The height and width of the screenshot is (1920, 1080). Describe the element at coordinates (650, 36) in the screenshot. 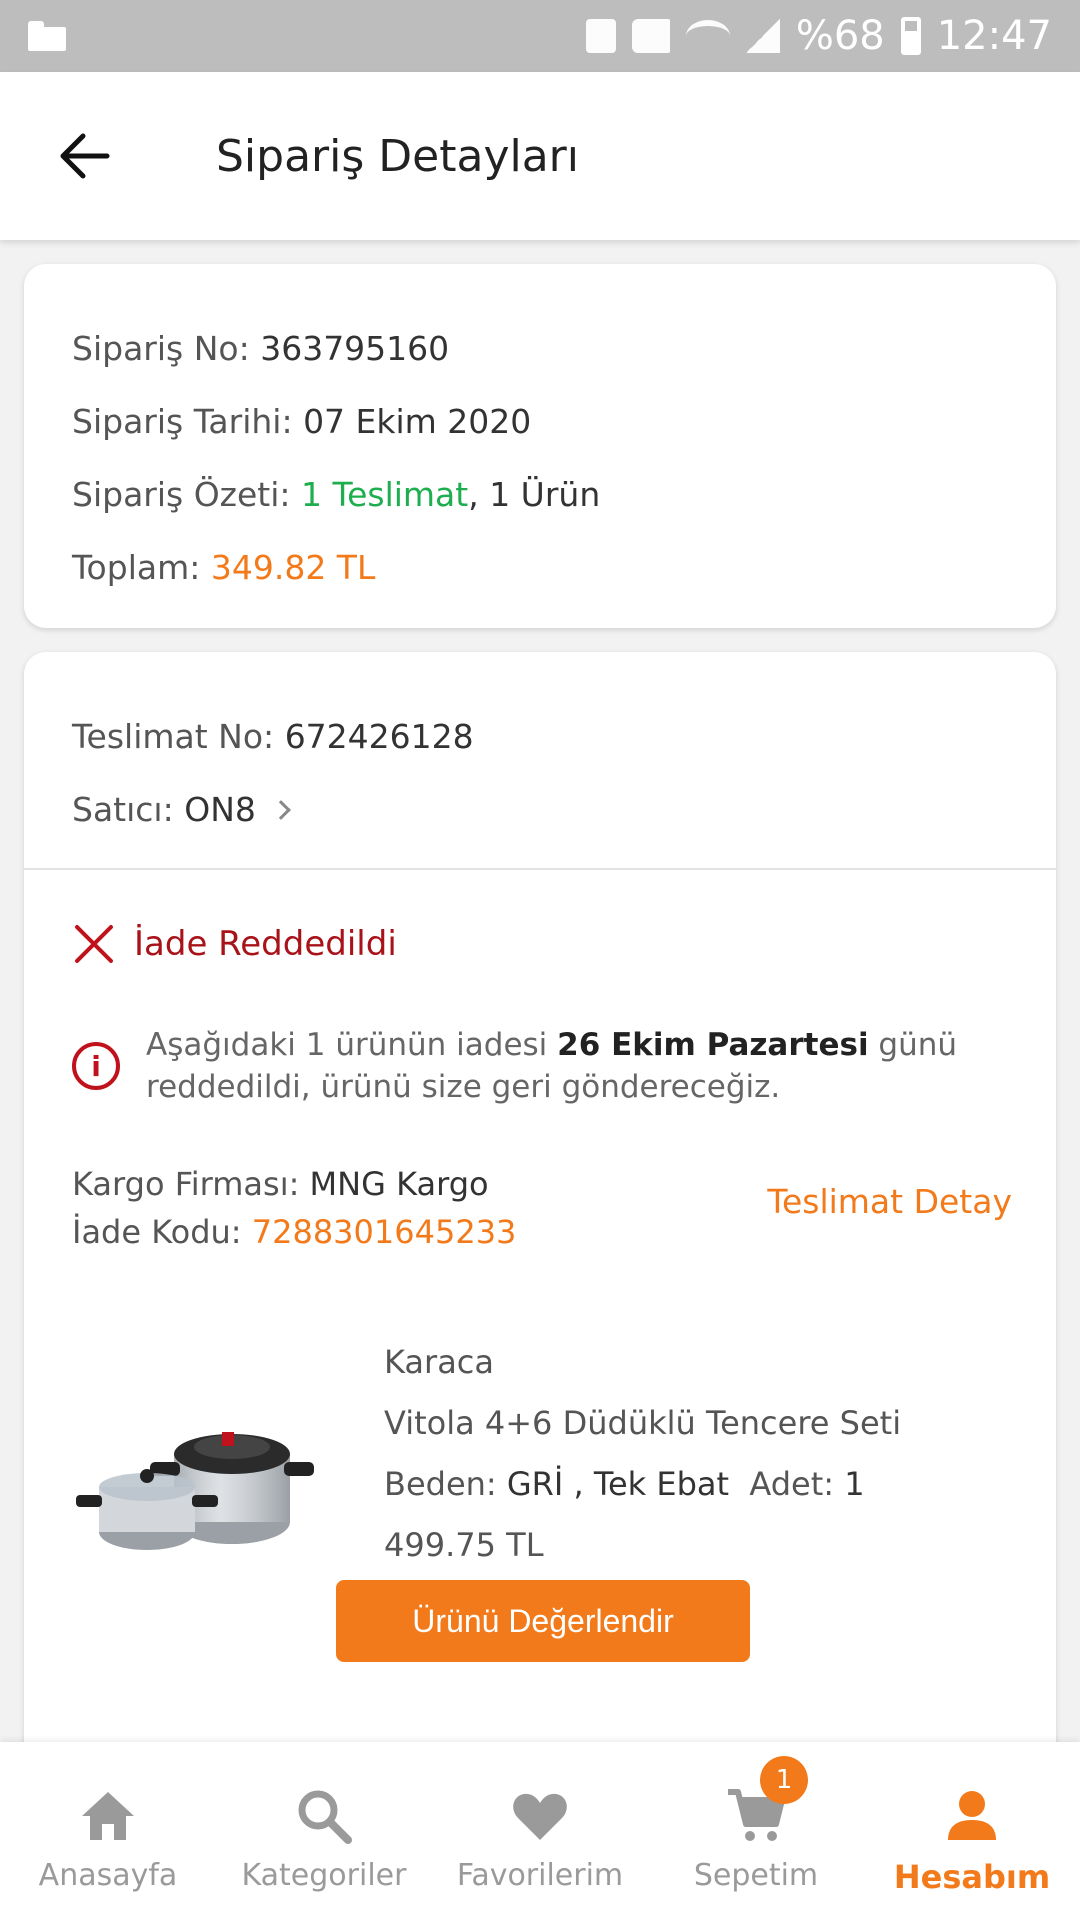

I see `mute-icon` at that location.